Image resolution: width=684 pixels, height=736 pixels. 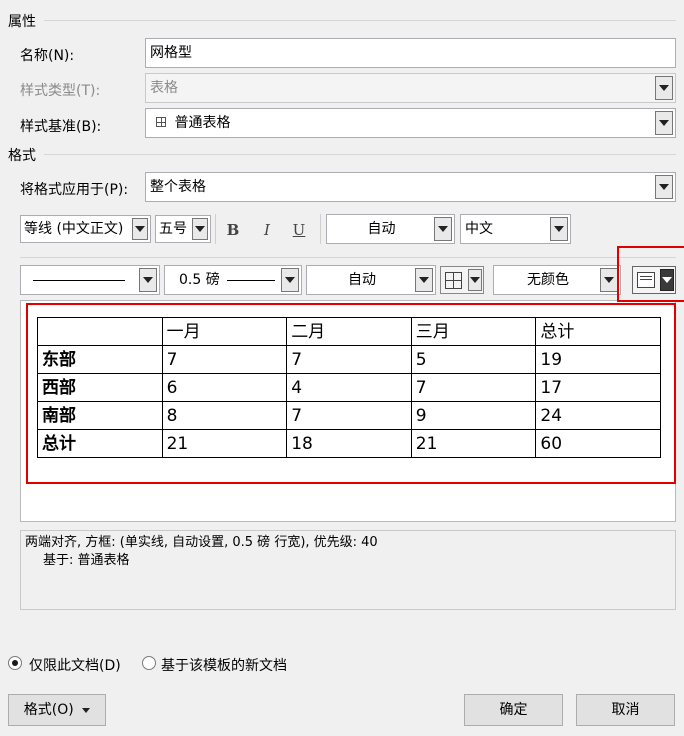 What do you see at coordinates (149, 663) in the screenshot?
I see `new-docs-template-radio` at bounding box center [149, 663].